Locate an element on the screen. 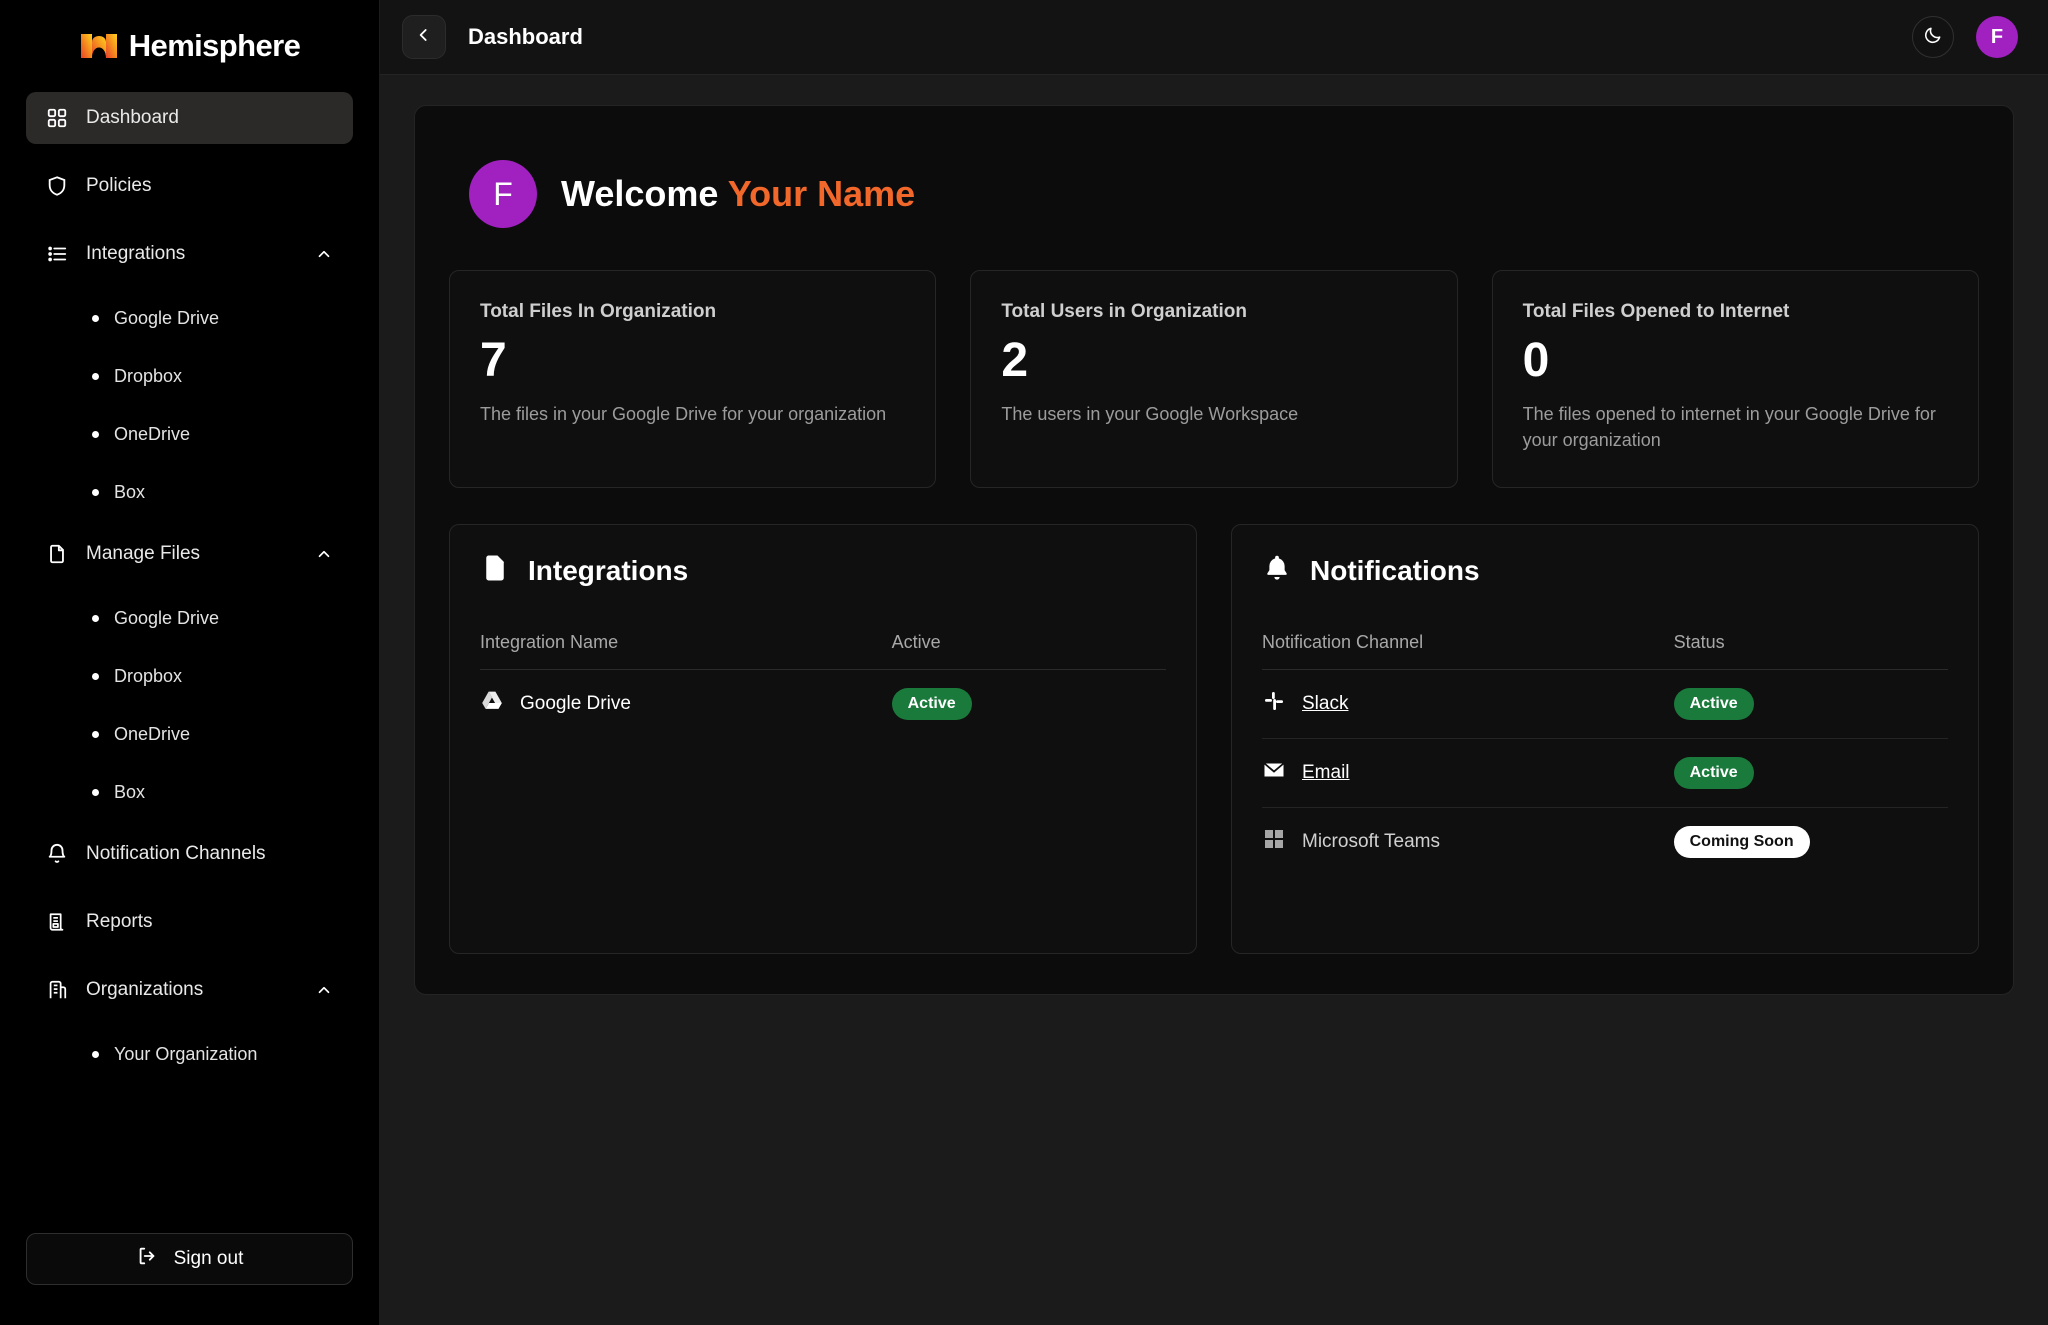 The image size is (2048, 1325). sidebar-item-label: Dashboard is located at coordinates (132, 117).